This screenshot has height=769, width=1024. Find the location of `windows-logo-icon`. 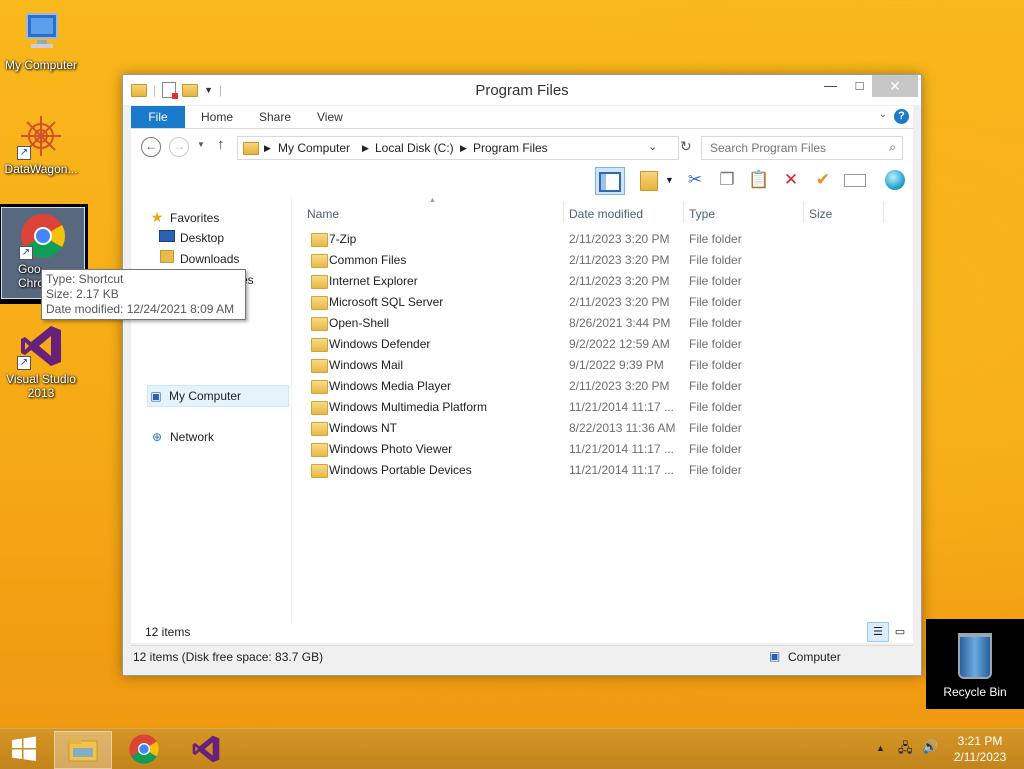

windows-logo-icon is located at coordinates (24, 748).